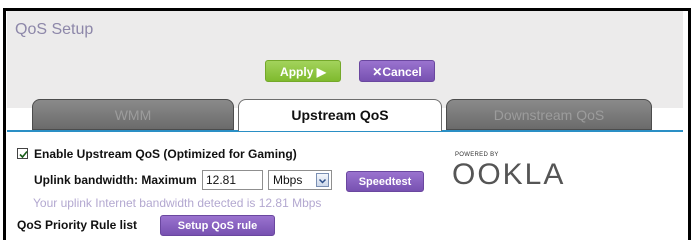 This screenshot has height=240, width=695. I want to click on enable-upstream-checkbox, so click(22, 153).